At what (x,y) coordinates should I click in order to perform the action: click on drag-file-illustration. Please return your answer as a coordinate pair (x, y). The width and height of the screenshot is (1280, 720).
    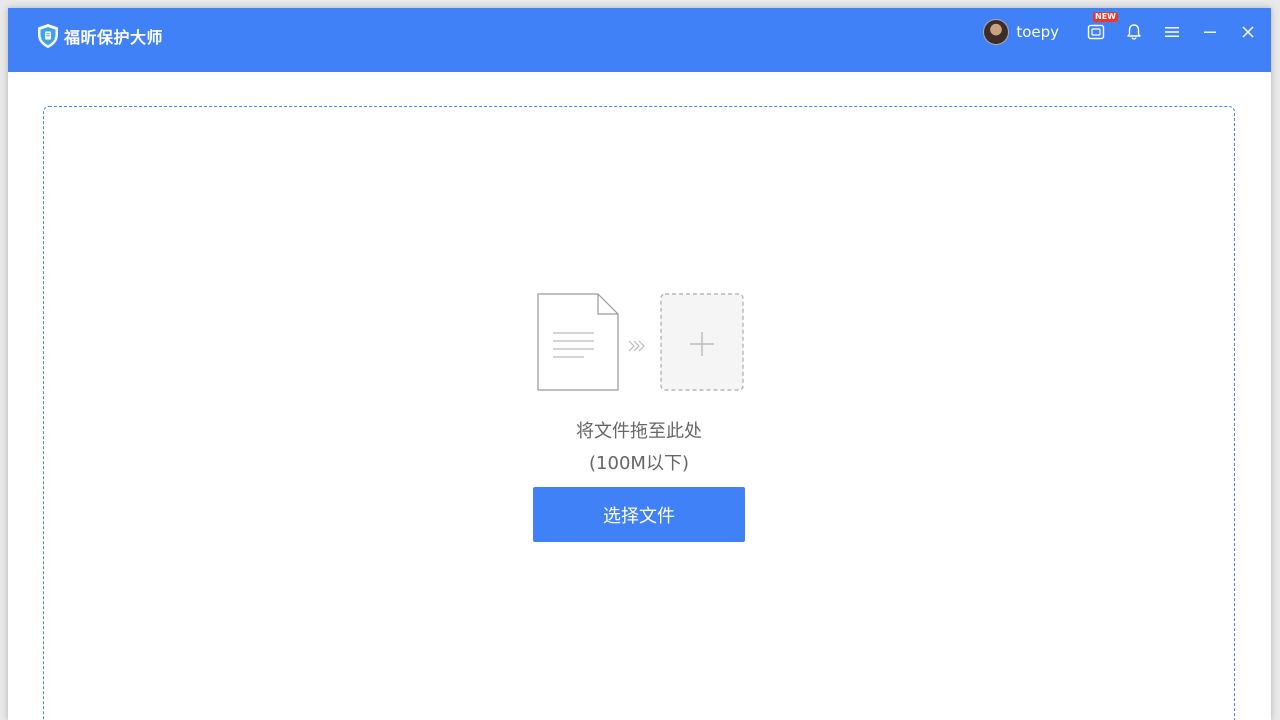
    Looking at the image, I should click on (640, 342).